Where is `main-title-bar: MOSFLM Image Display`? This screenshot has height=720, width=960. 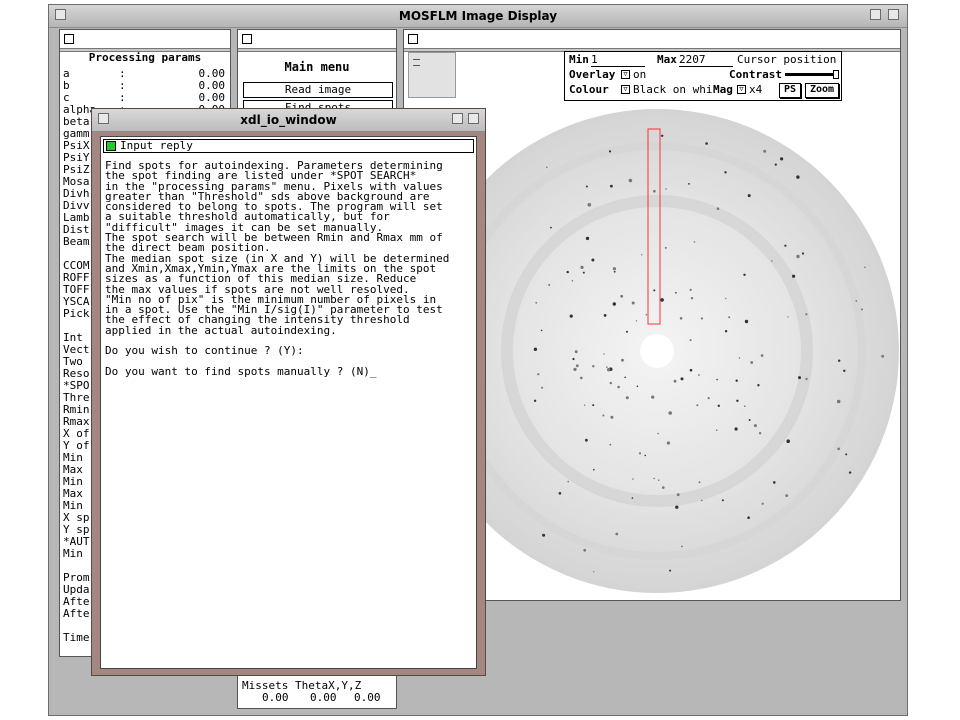 main-title-bar: MOSFLM Image Display is located at coordinates (478, 16).